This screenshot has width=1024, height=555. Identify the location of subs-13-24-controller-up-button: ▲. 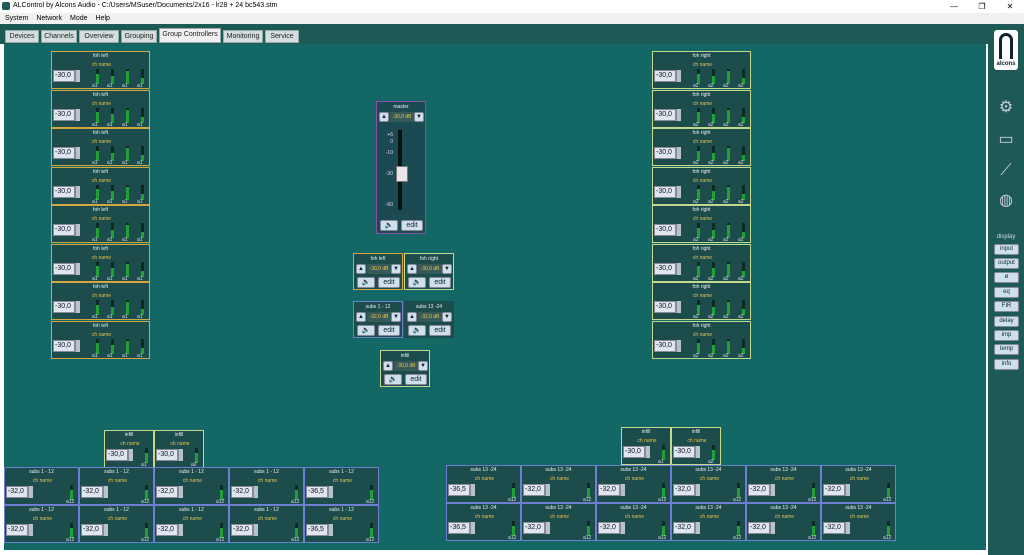
(412, 317).